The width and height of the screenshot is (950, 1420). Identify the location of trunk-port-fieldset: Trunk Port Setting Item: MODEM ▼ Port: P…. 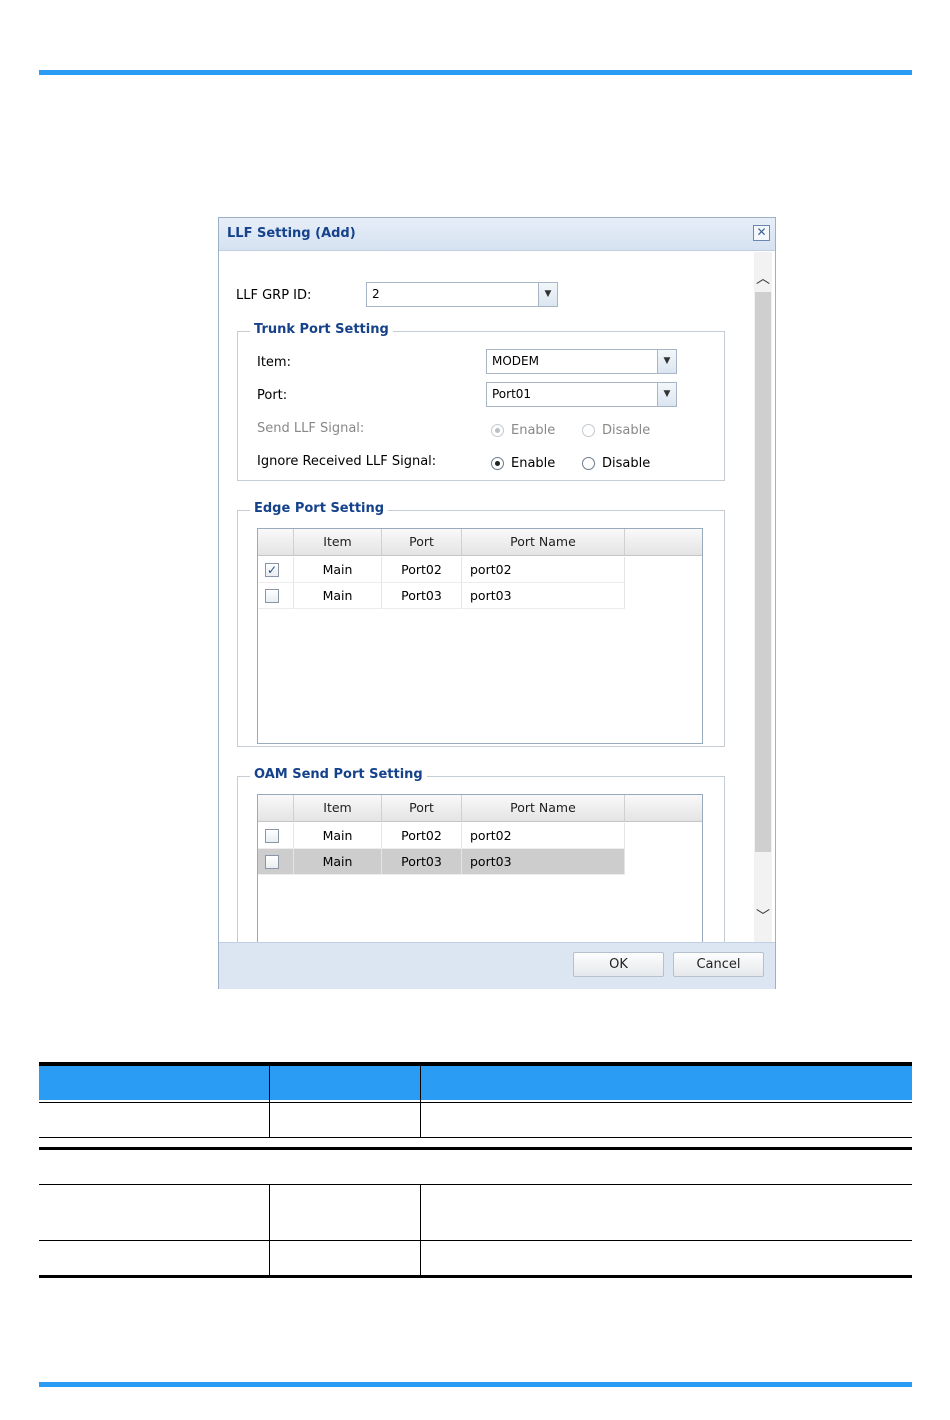
(481, 401).